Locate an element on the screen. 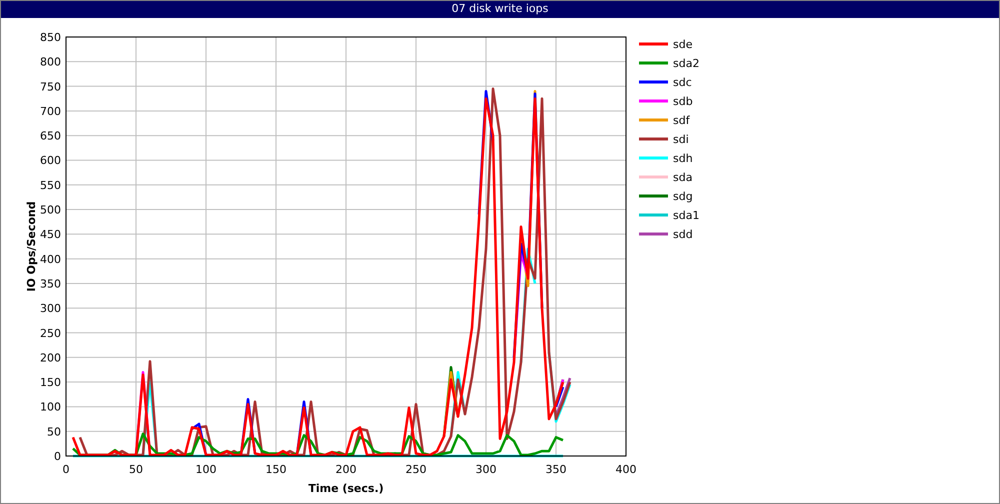 The width and height of the screenshot is (1000, 504). legend-label: sda is located at coordinates (682, 177).